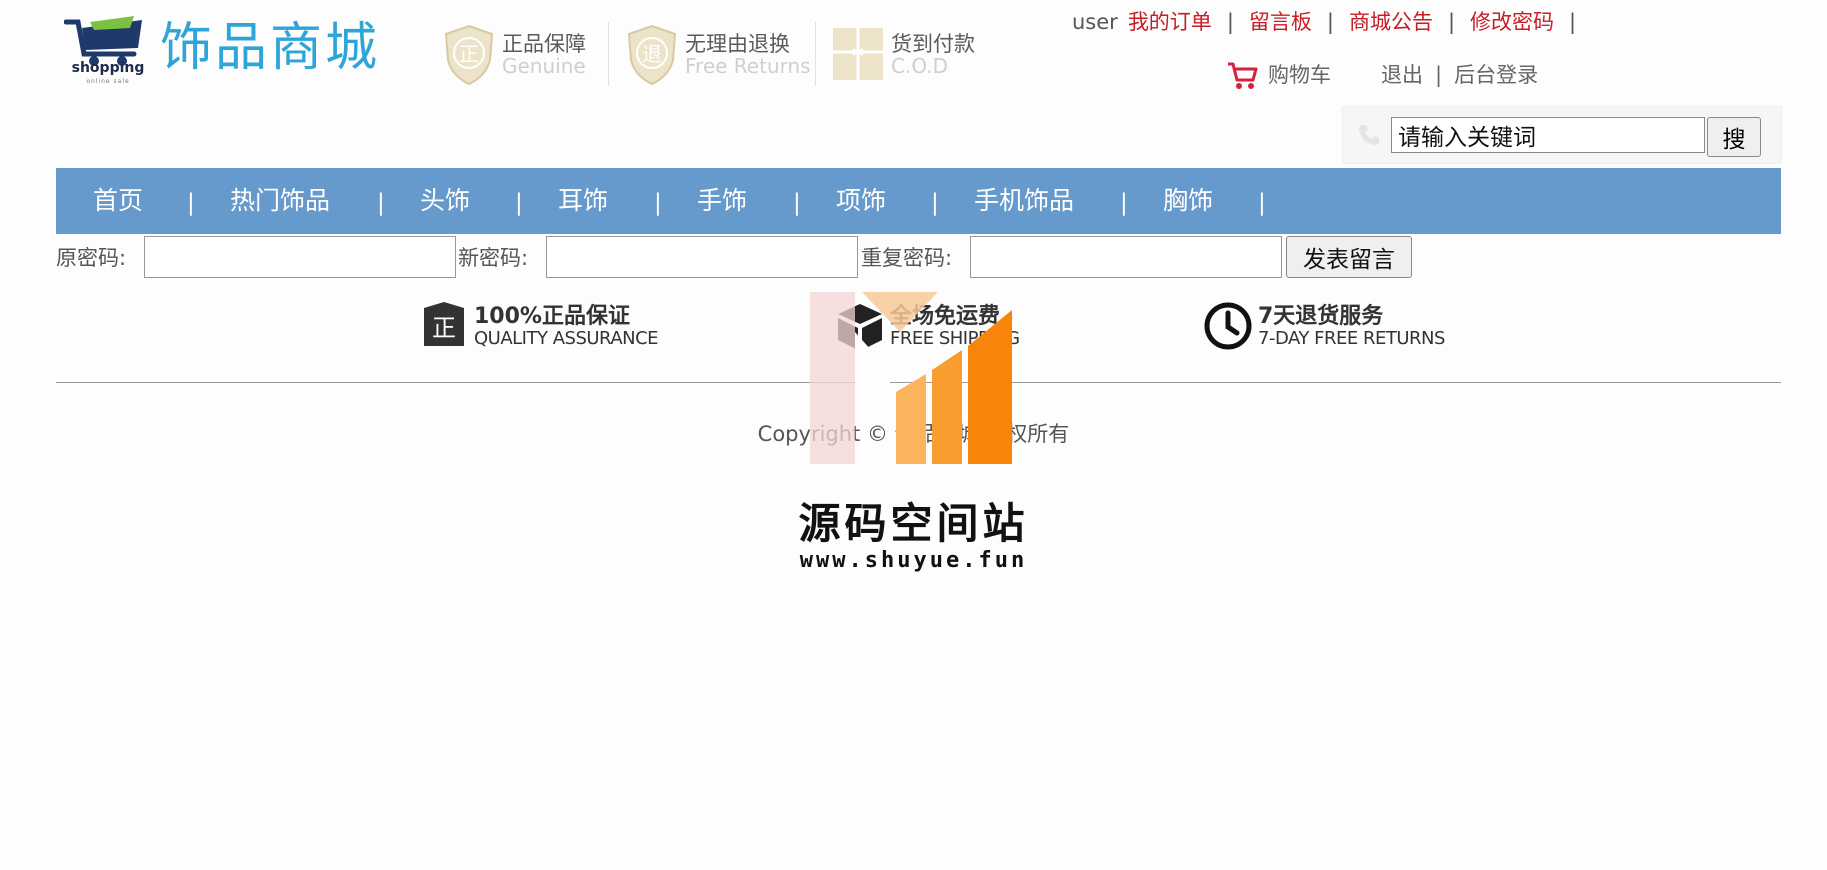 Image resolution: width=1827 pixels, height=870 pixels. Describe the element at coordinates (722, 201) in the screenshot. I see `nav-hand-accessories: 手饰` at that location.